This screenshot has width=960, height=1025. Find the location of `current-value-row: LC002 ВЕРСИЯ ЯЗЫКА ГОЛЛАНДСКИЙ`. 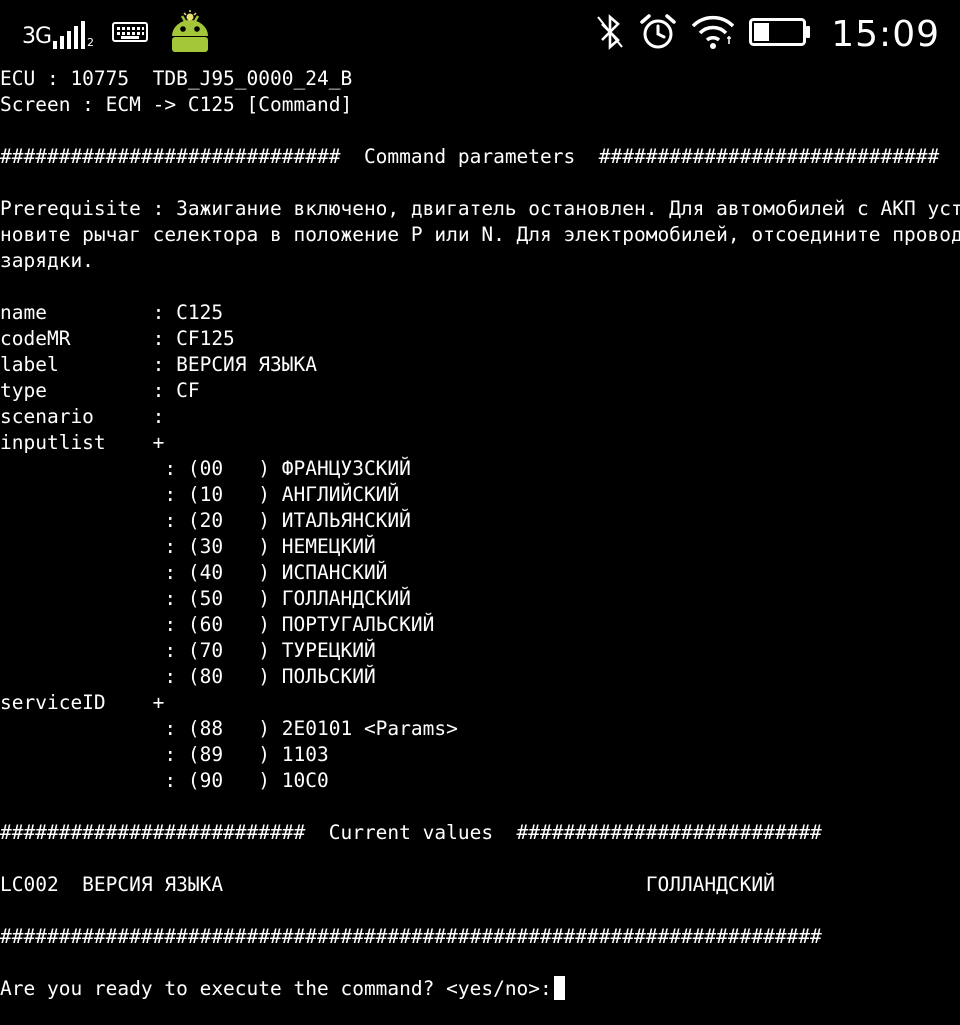

current-value-row: LC002 ВЕРСИЯ ЯЗЫКА ГОЛЛАНДСКИЙ is located at coordinates (387, 884).